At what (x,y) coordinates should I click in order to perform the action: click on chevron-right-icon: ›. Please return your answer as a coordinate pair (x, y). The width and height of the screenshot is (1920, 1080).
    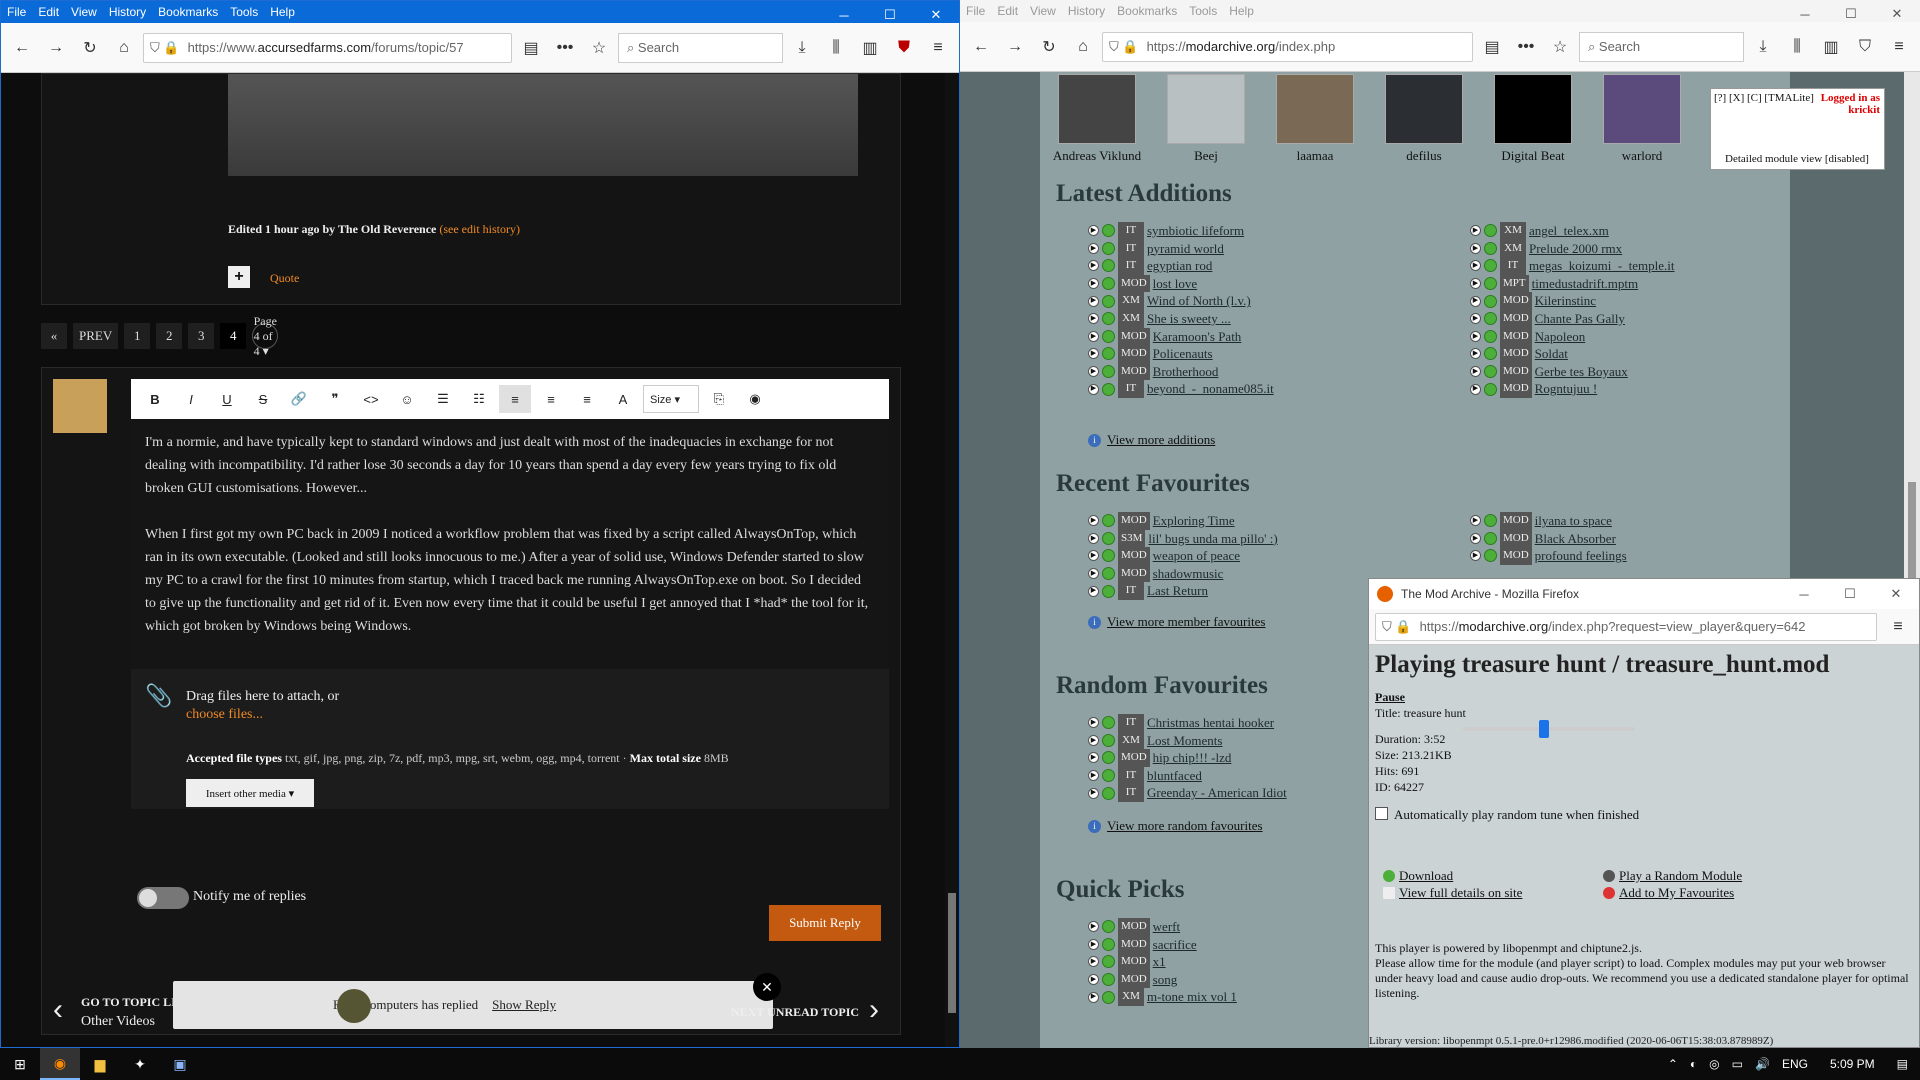
    Looking at the image, I should click on (874, 1010).